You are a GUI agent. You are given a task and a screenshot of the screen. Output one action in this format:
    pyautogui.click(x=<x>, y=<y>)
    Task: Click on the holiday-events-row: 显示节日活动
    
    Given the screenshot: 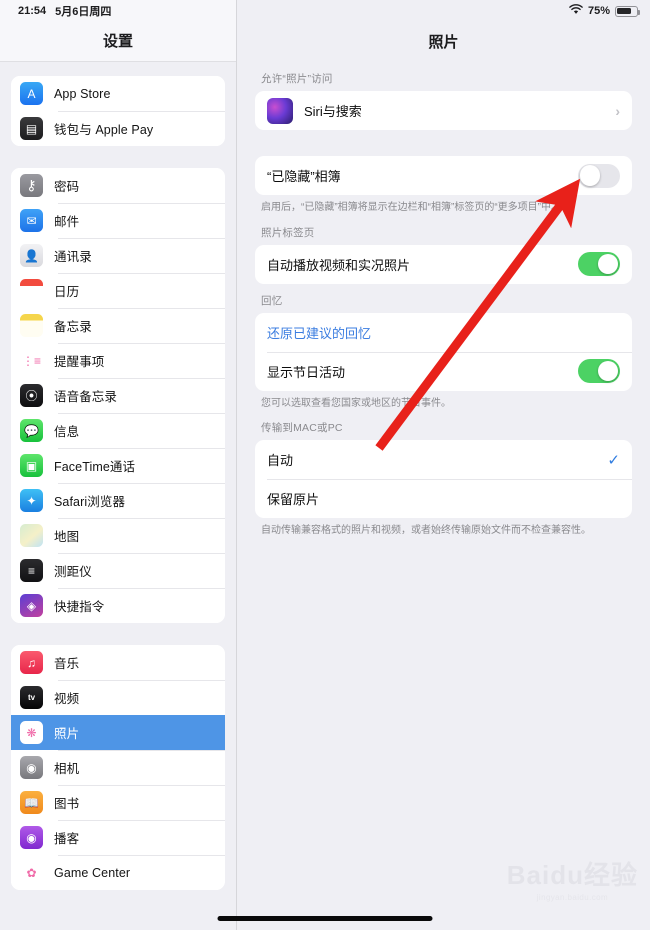 What is the action you would take?
    pyautogui.click(x=443, y=371)
    